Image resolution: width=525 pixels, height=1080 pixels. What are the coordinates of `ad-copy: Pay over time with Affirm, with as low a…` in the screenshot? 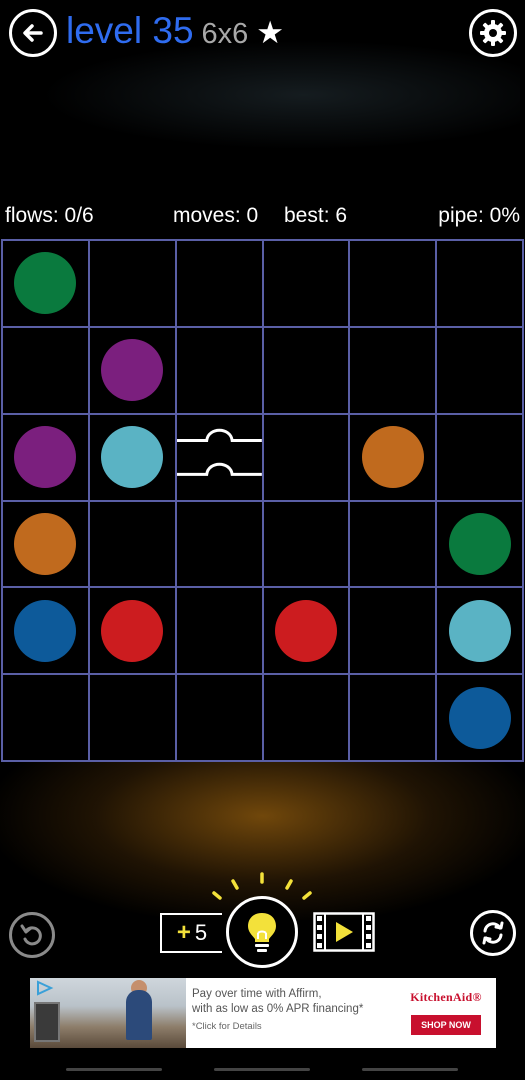 It's located at (291, 1013).